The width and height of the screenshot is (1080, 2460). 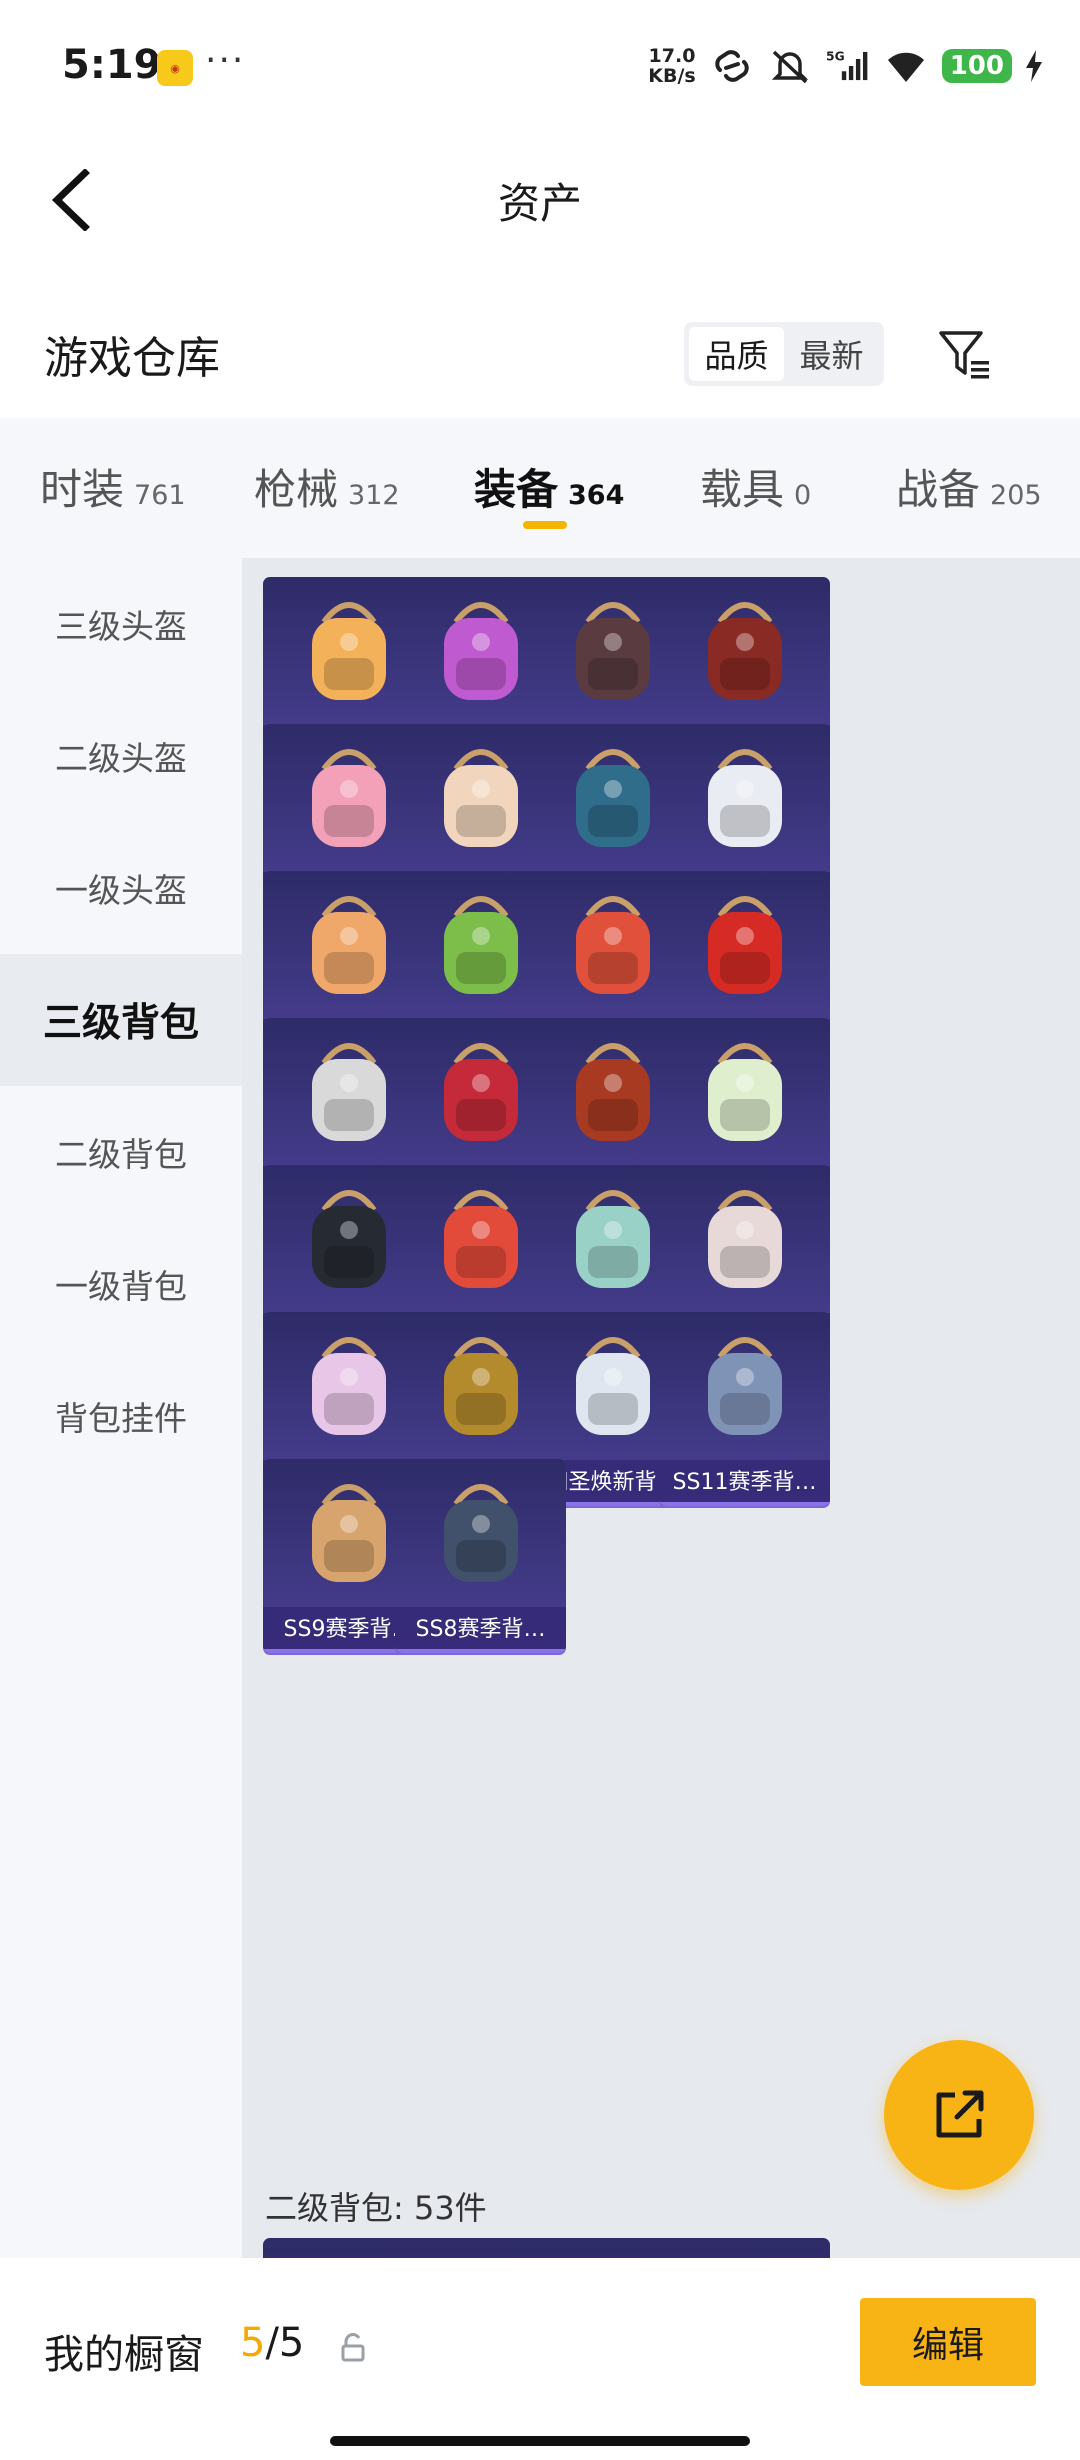 I want to click on showcase-total: /5, so click(x=285, y=2343).